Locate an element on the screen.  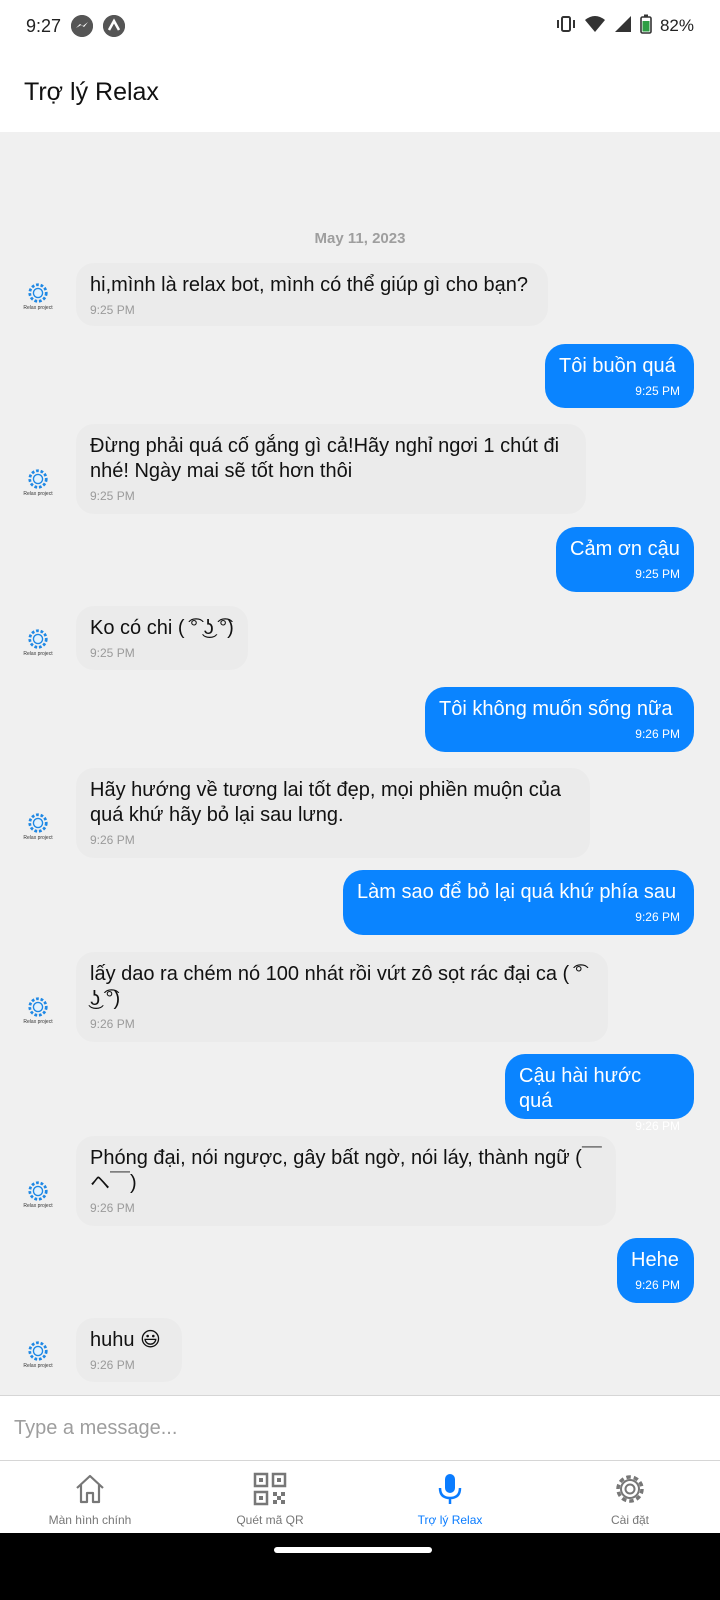
home-icon is located at coordinates (90, 1489).